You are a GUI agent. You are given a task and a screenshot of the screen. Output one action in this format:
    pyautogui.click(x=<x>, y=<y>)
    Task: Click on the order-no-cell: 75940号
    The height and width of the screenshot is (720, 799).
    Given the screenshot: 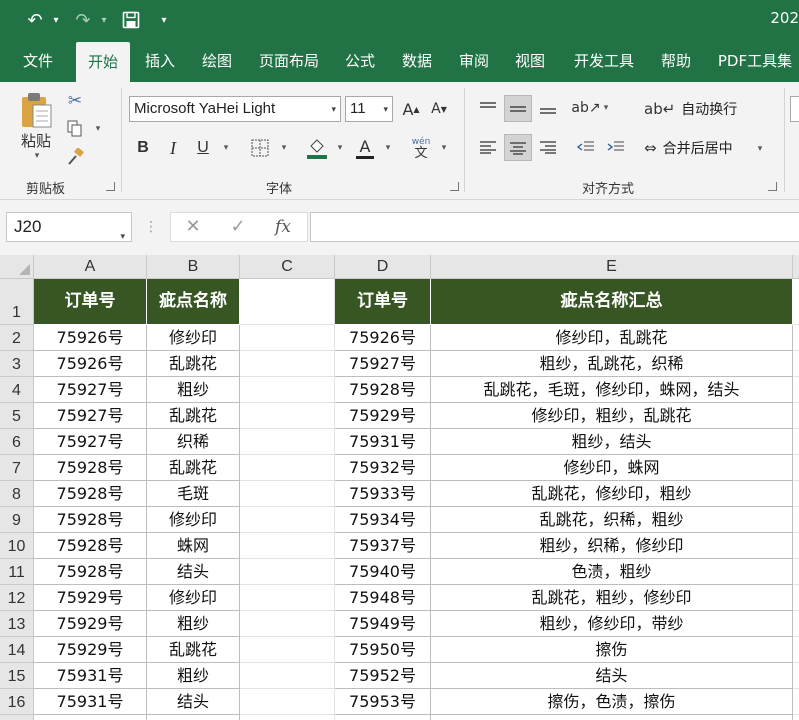 What is the action you would take?
    pyautogui.click(x=383, y=572)
    